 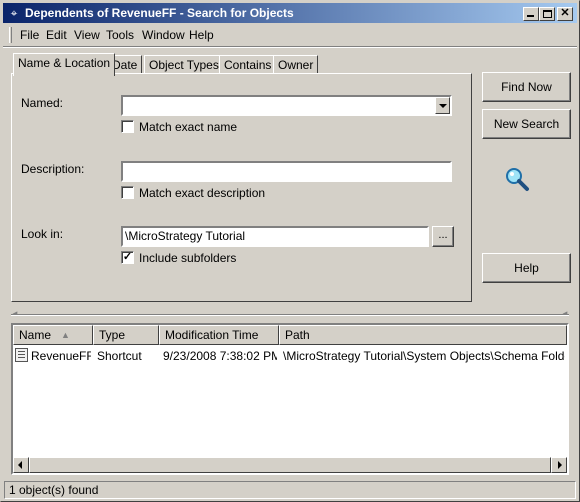 What do you see at coordinates (87, 35) in the screenshot?
I see `menu-view: View` at bounding box center [87, 35].